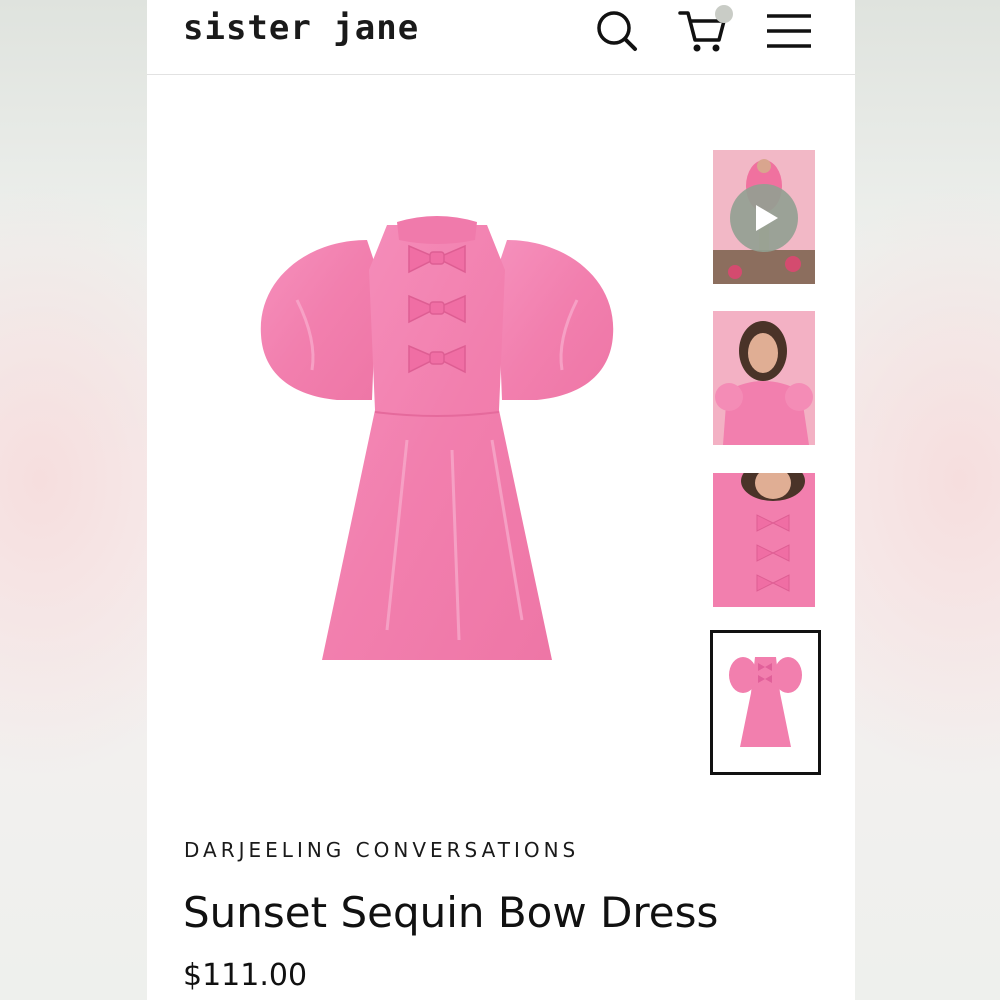 This screenshot has width=1000, height=1000. I want to click on product-brand: DARJEELING CONVERSATIONS, so click(381, 850).